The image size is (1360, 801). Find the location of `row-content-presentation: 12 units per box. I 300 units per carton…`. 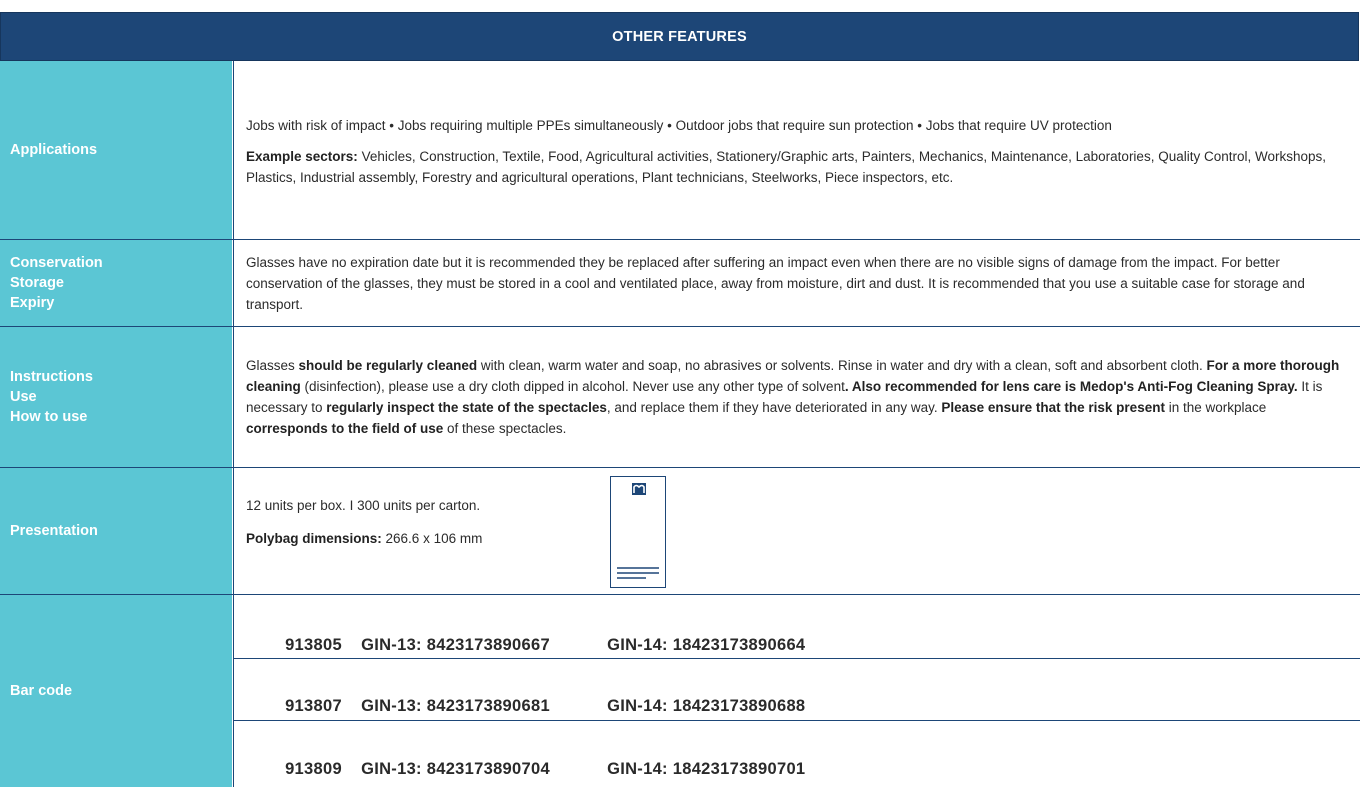

row-content-presentation: 12 units per box. I 300 units per carton… is located at coordinates (796, 531).